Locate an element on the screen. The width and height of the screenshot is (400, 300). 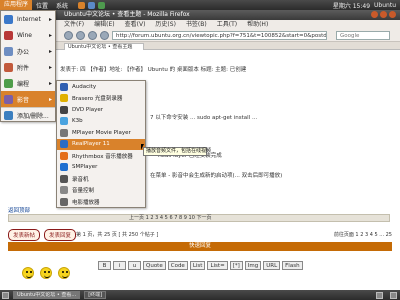
menu-tools: 工具(T) is located at coordinates (227, 24).